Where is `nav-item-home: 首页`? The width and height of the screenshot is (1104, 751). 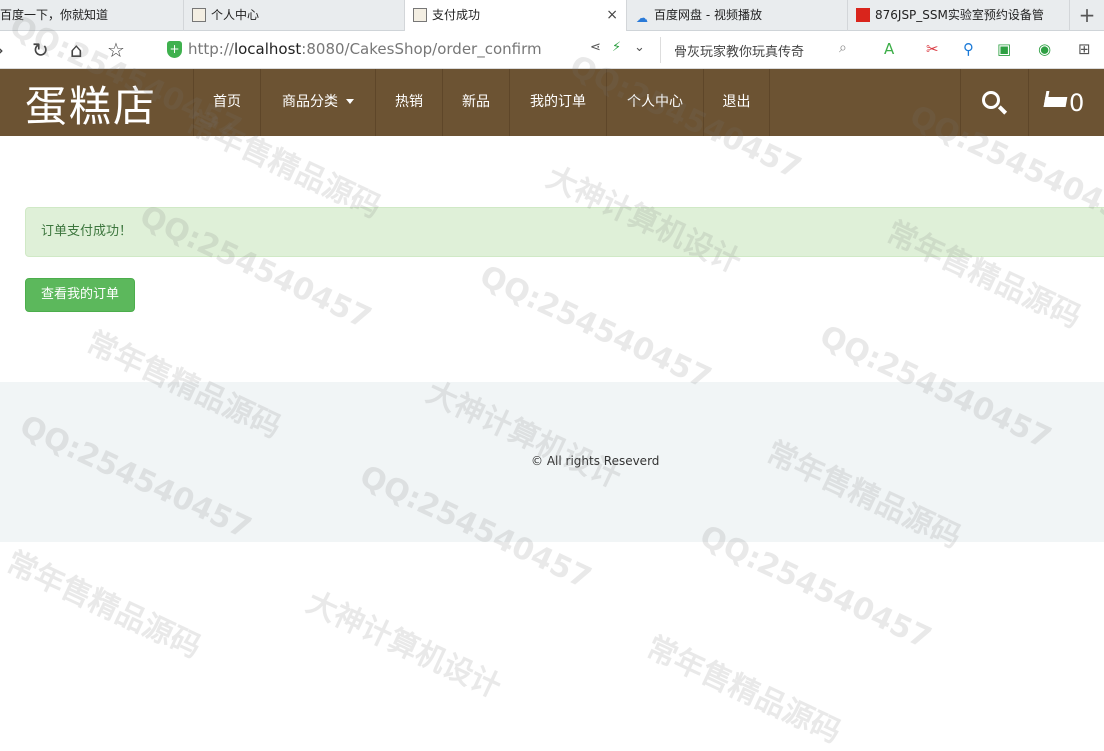 nav-item-home: 首页 is located at coordinates (226, 102).